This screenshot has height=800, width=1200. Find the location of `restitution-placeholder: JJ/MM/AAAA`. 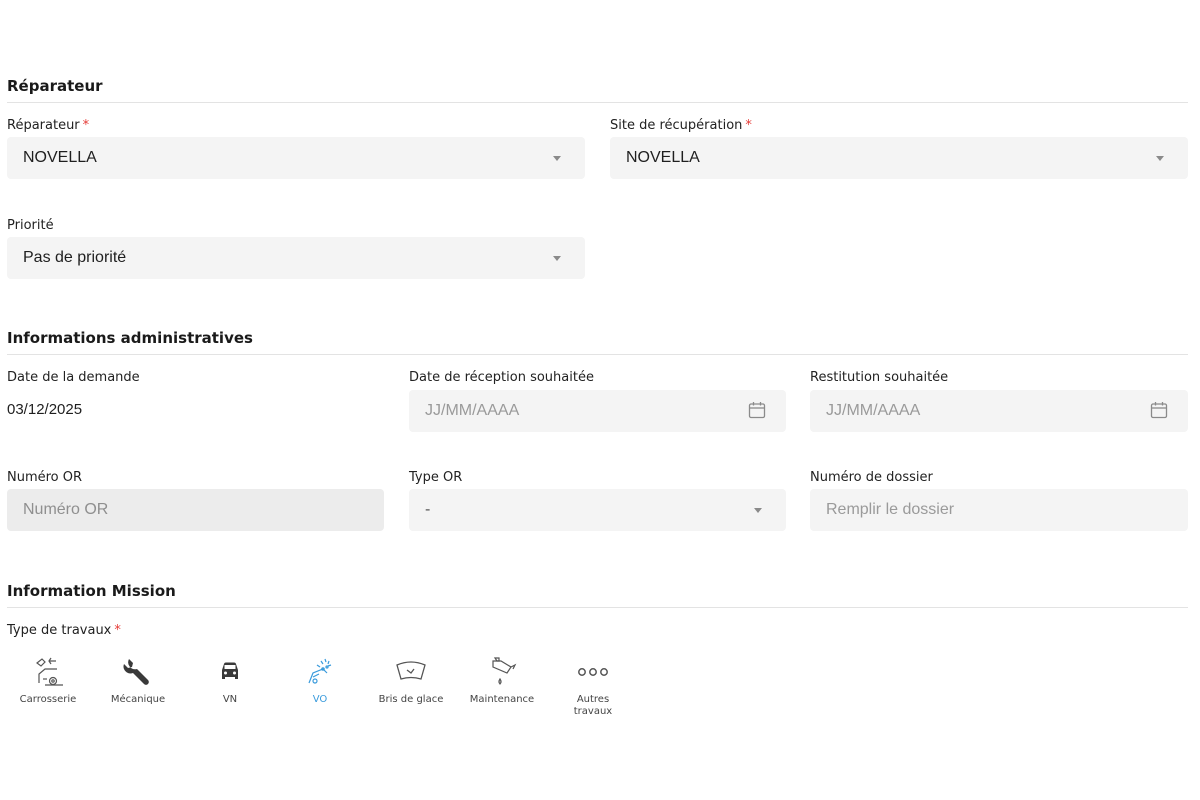

restitution-placeholder: JJ/MM/AAAA is located at coordinates (873, 410).